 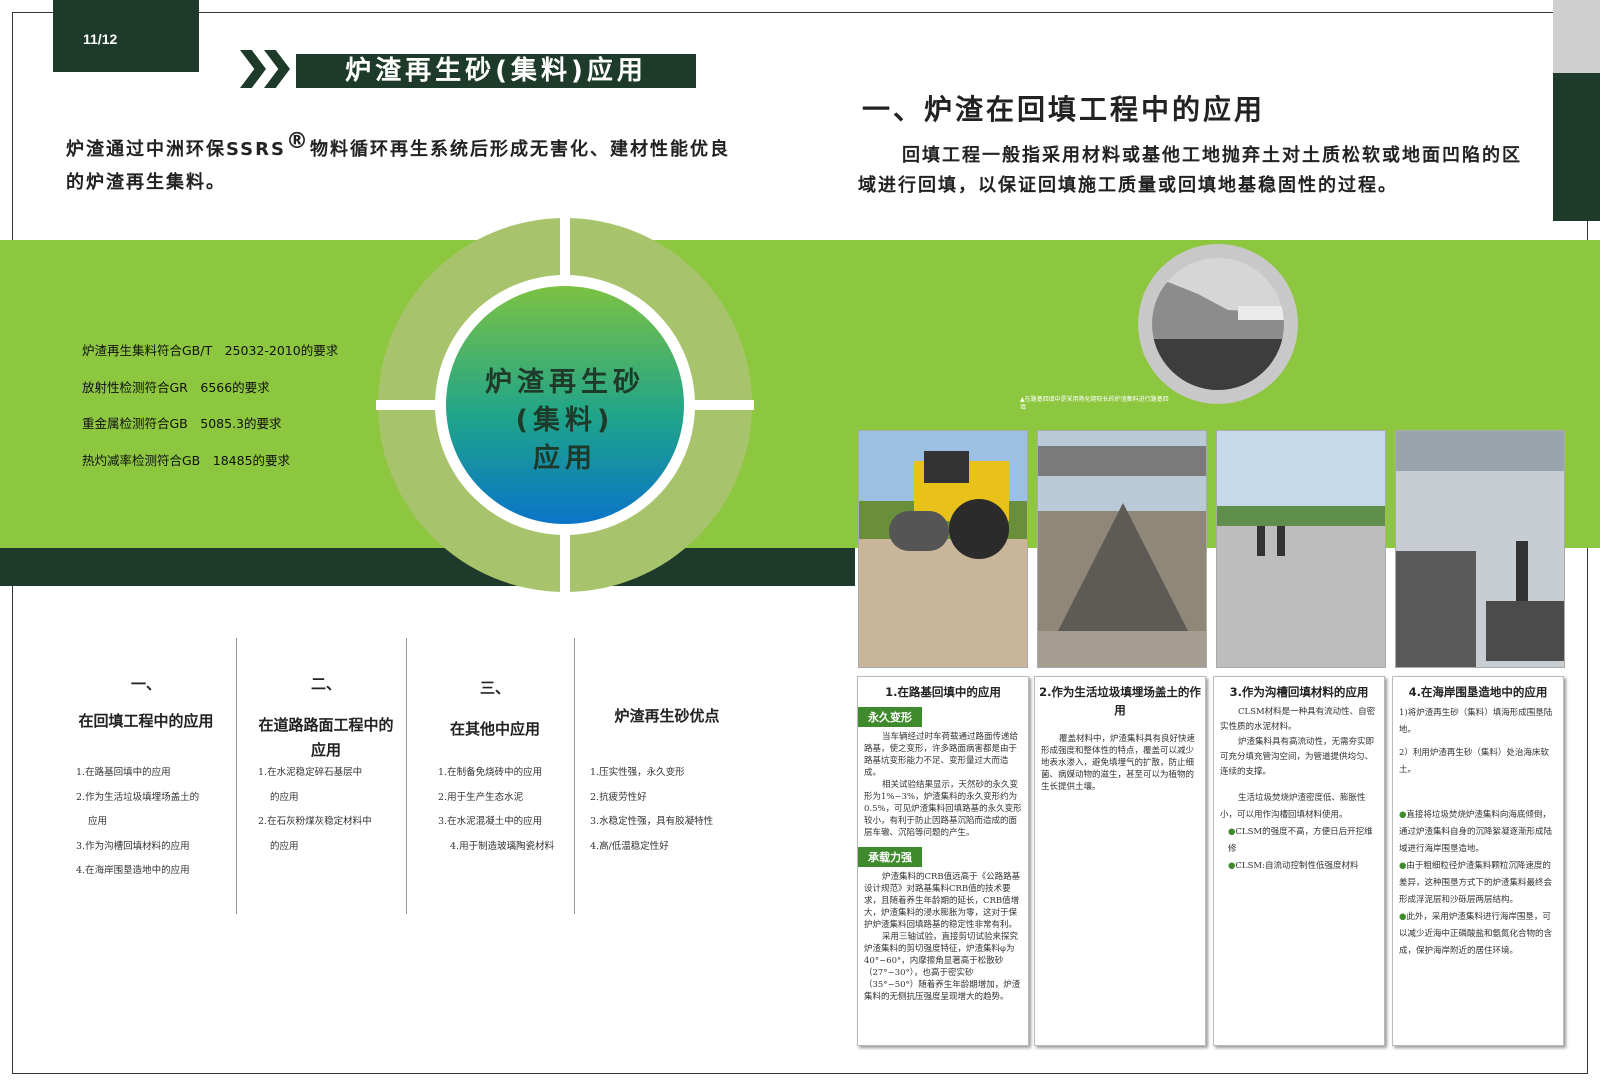 I want to click on page-number-box: 11/12, so click(x=126, y=36).